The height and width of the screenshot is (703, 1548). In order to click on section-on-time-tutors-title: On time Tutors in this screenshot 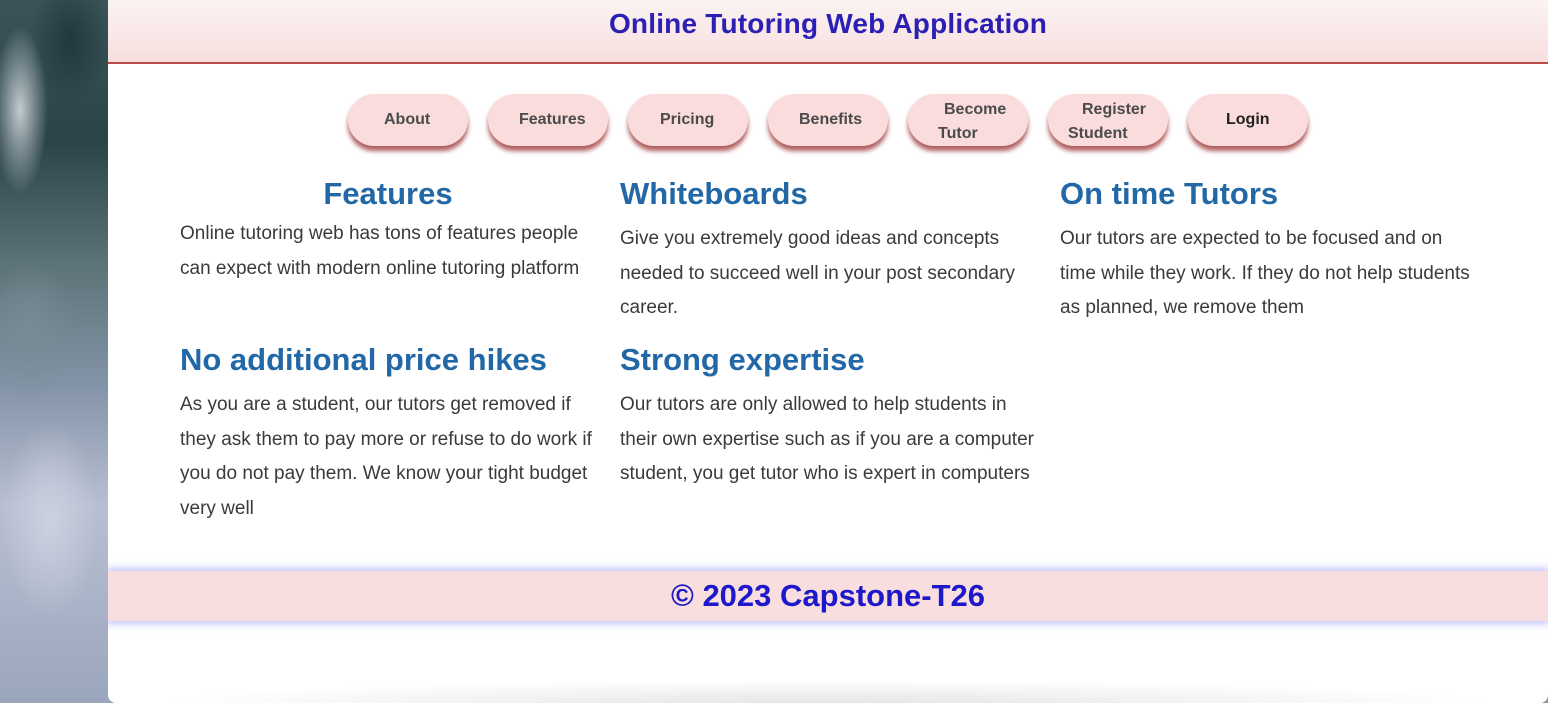, I will do `click(1169, 193)`.